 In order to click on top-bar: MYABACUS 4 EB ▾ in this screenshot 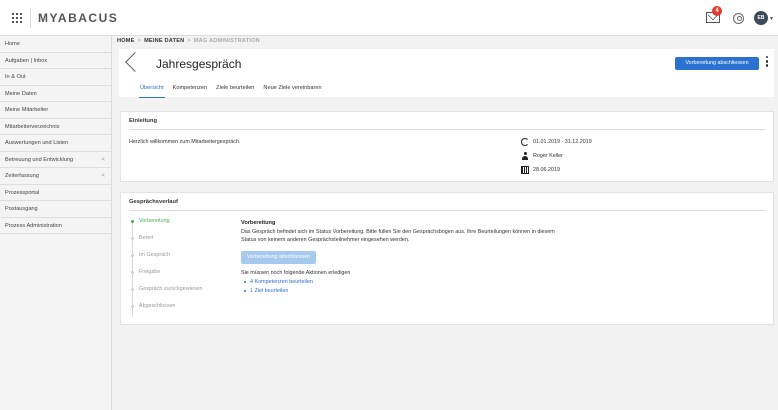, I will do `click(389, 18)`.